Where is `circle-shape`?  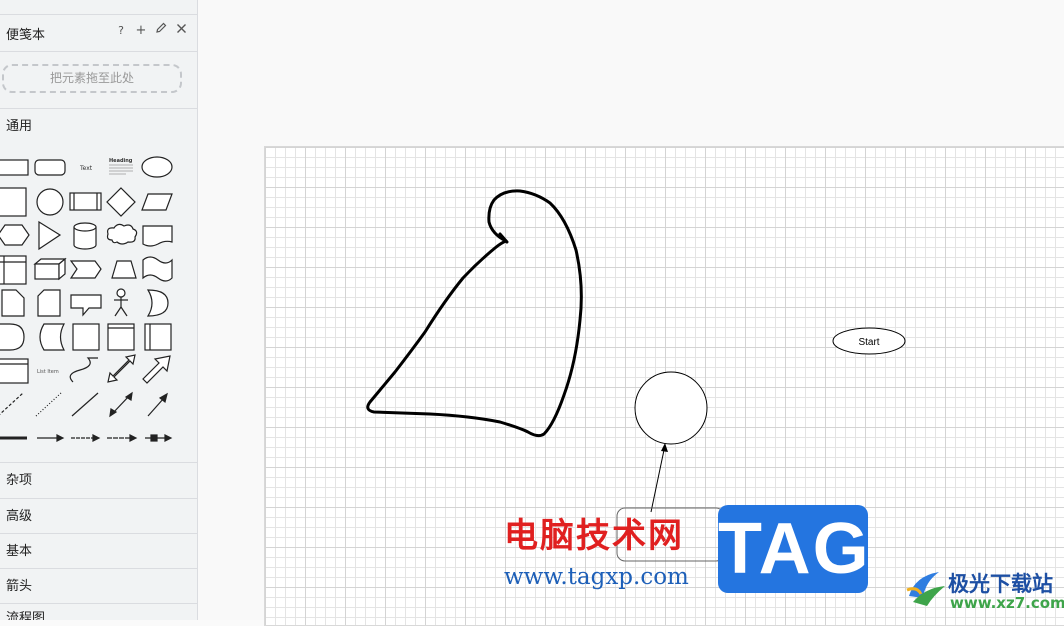
circle-shape is located at coordinates (671, 408).